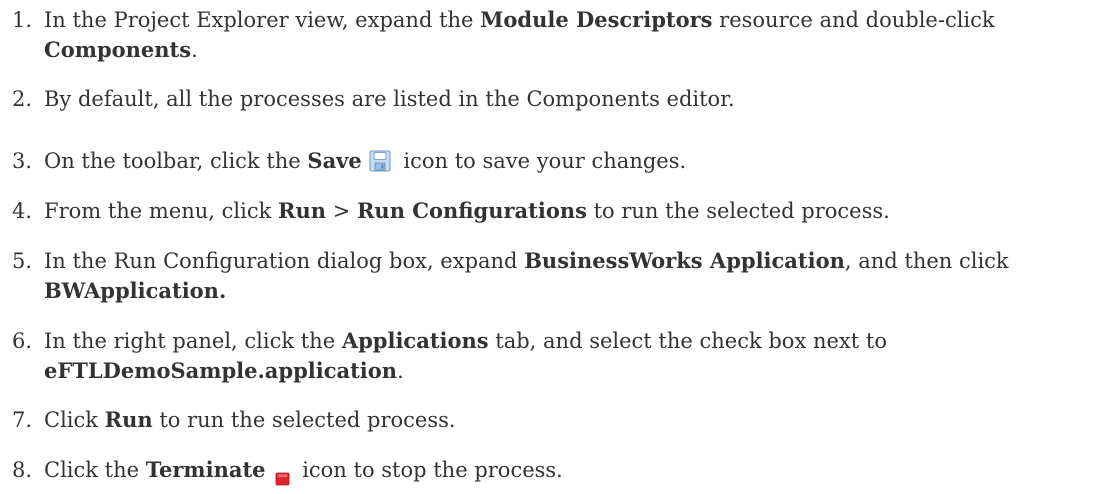 This screenshot has height=494, width=1111. I want to click on step-text: From the menu, click, so click(161, 211).